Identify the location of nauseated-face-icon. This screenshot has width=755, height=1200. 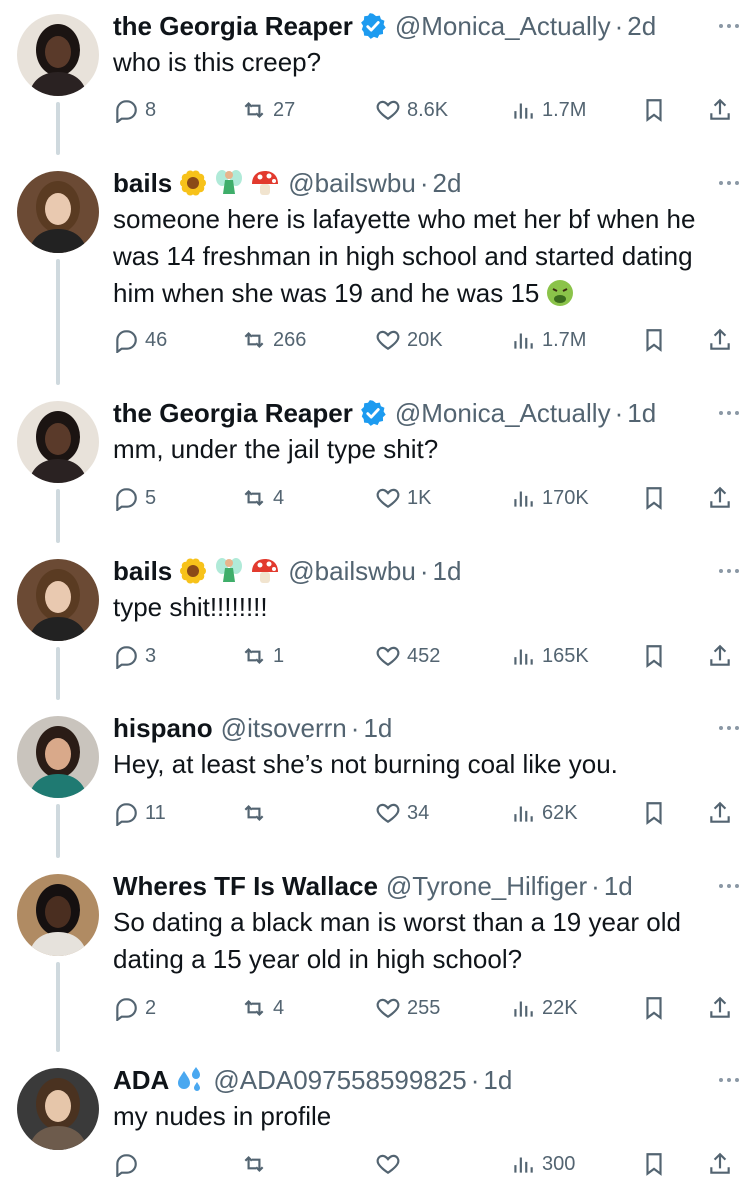
(560, 293).